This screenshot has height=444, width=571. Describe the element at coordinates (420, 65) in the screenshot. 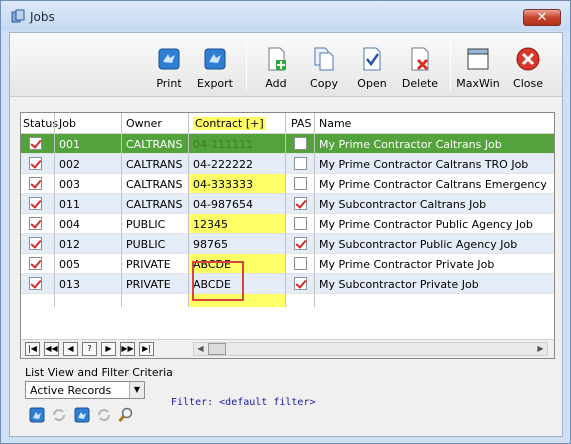

I see `delete-button: Delete` at that location.